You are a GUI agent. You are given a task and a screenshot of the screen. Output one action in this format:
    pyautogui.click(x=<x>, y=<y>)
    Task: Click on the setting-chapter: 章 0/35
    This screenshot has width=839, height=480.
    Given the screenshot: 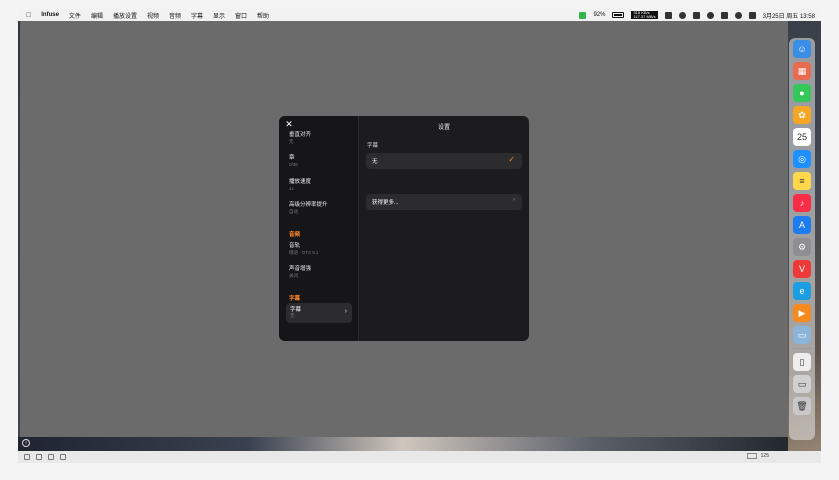 What is the action you would take?
    pyautogui.click(x=293, y=161)
    